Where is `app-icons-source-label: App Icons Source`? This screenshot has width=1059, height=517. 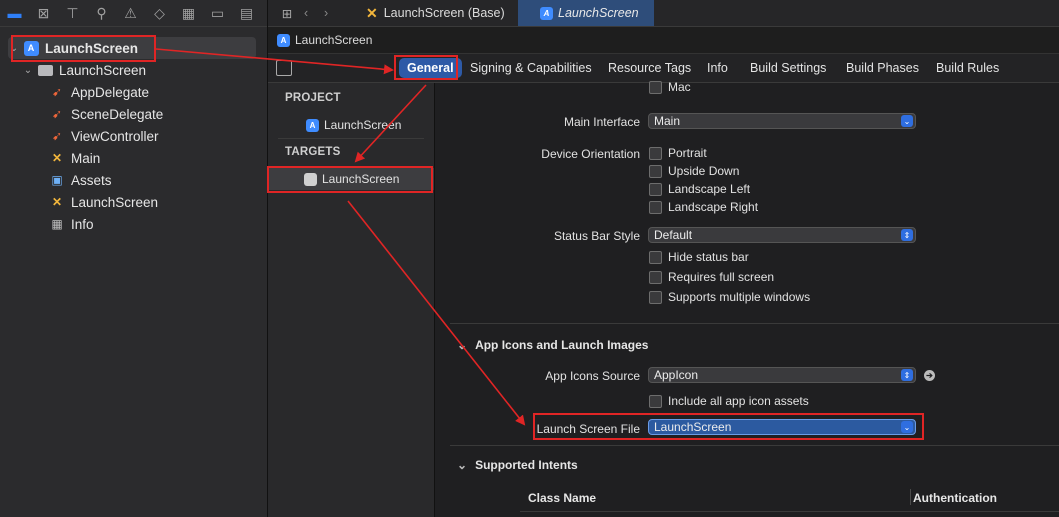 app-icons-source-label: App Icons Source is located at coordinates (592, 376).